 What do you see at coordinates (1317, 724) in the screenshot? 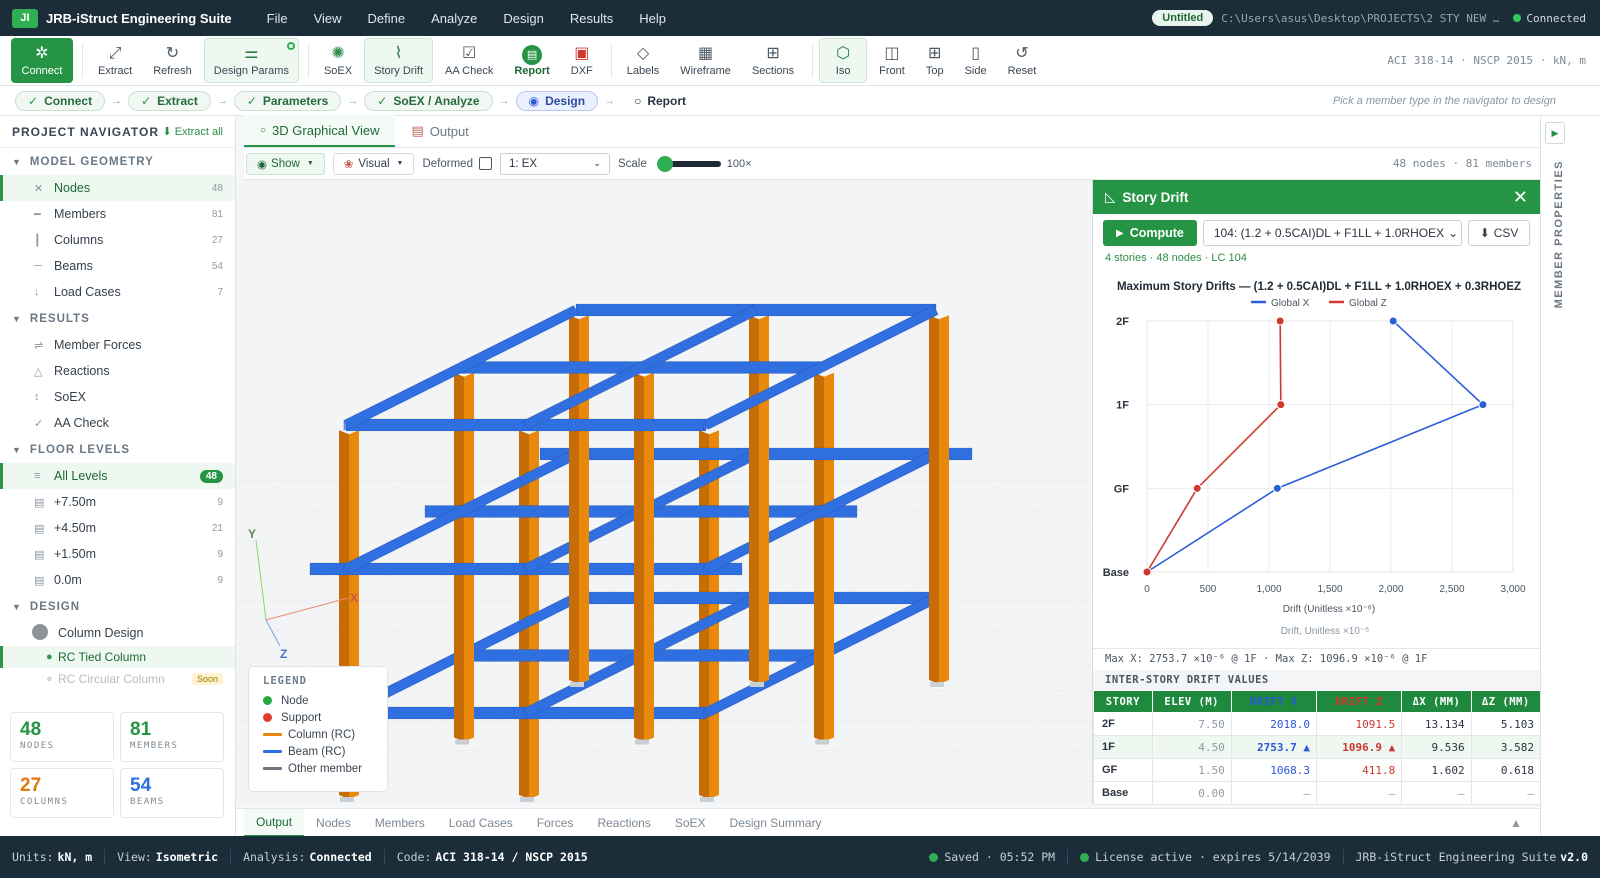
I see `table-row: 2F 7.50 2018.0 1091.5 13.134 5.103` at bounding box center [1317, 724].